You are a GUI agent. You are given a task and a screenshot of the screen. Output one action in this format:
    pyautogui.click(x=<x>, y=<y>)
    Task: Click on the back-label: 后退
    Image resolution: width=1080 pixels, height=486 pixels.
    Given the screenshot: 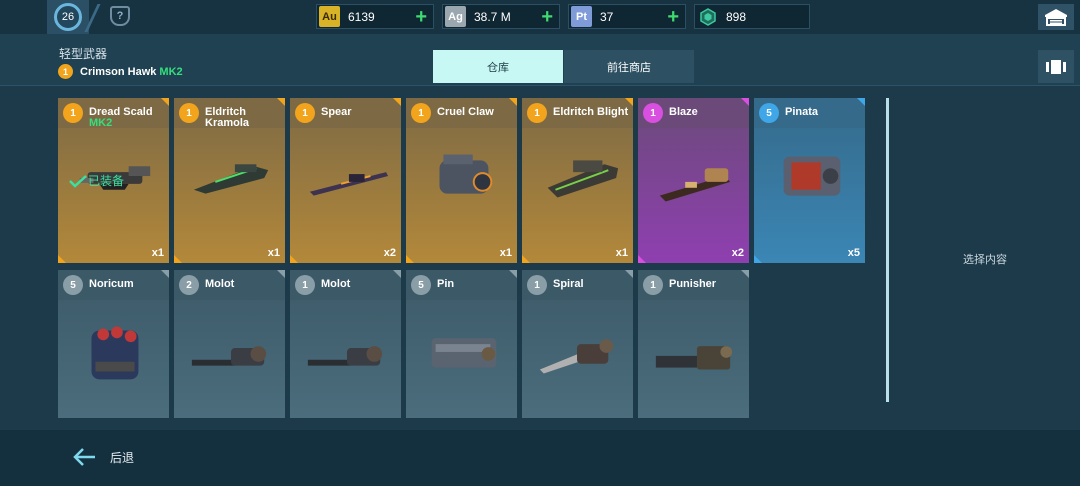 What is the action you would take?
    pyautogui.click(x=122, y=457)
    